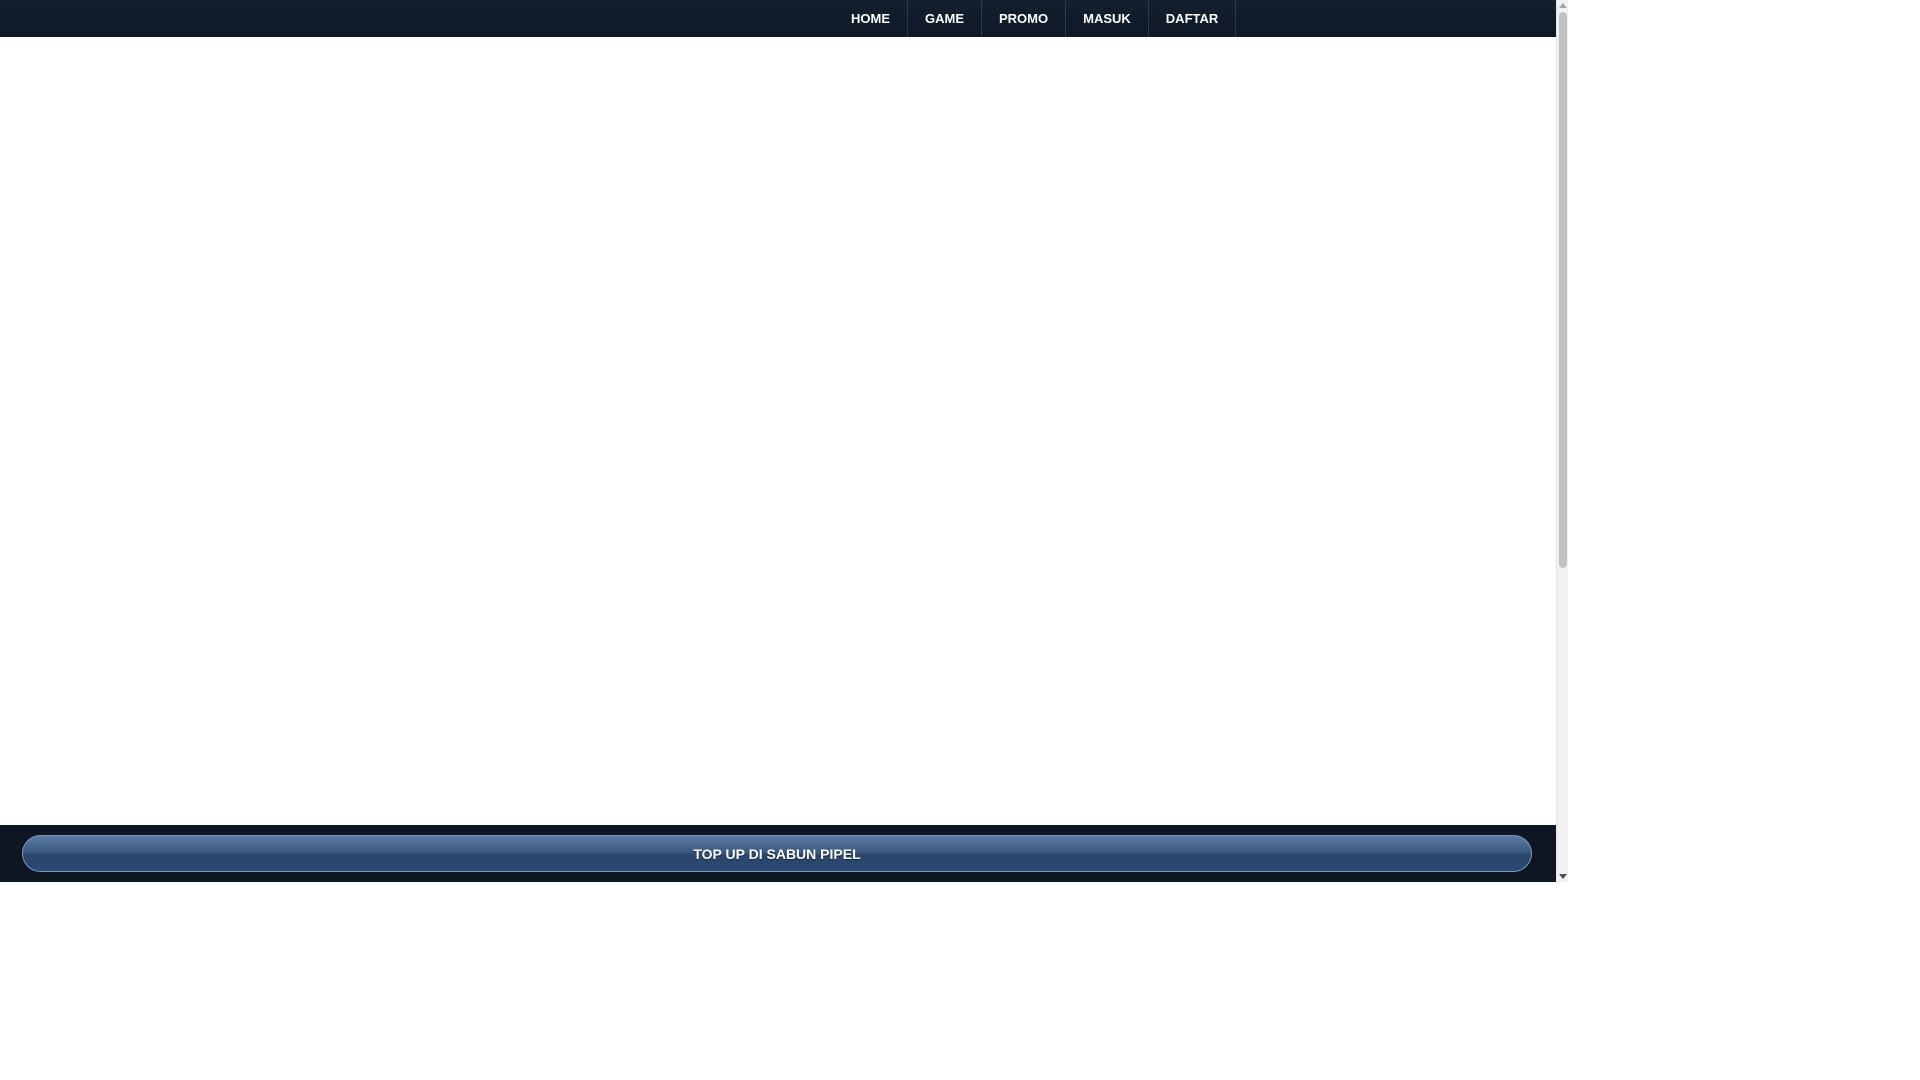 The width and height of the screenshot is (1920, 1080). Describe the element at coordinates (945, 18) in the screenshot. I see `nav-item-game: GAME` at that location.